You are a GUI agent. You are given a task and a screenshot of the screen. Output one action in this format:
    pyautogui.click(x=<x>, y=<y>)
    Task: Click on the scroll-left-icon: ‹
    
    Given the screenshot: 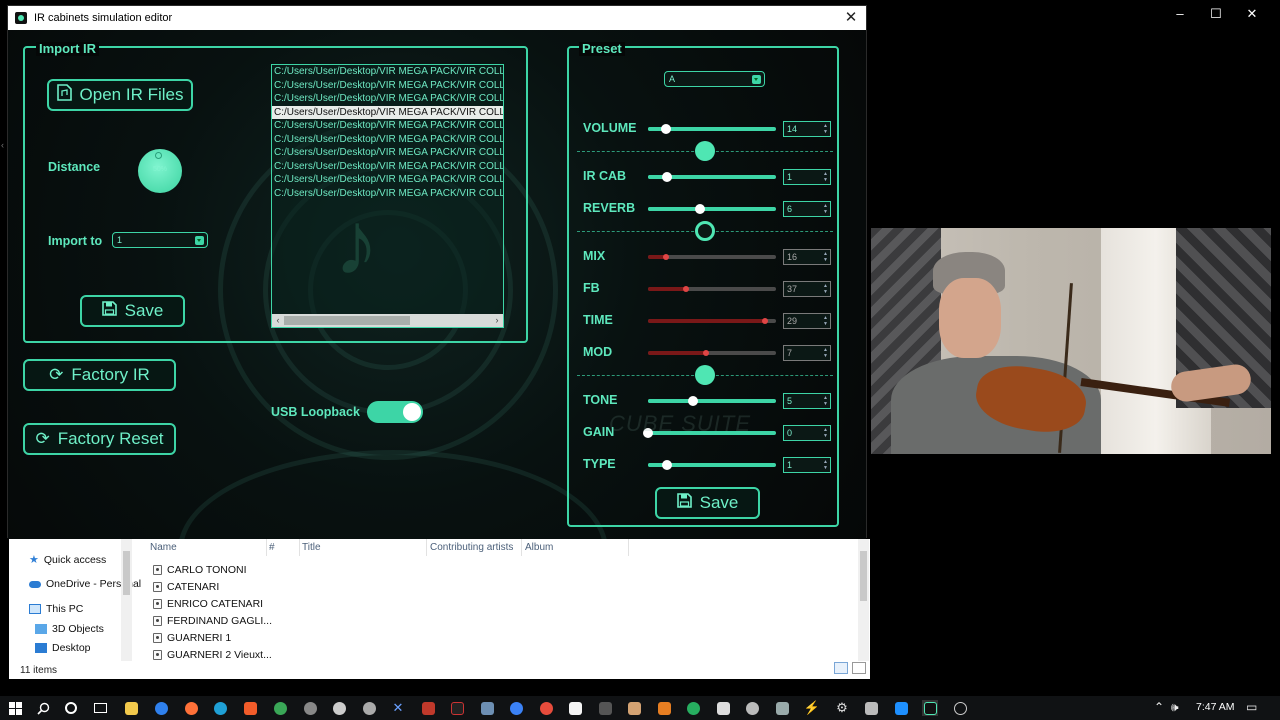 What is the action you would take?
    pyautogui.click(x=278, y=320)
    